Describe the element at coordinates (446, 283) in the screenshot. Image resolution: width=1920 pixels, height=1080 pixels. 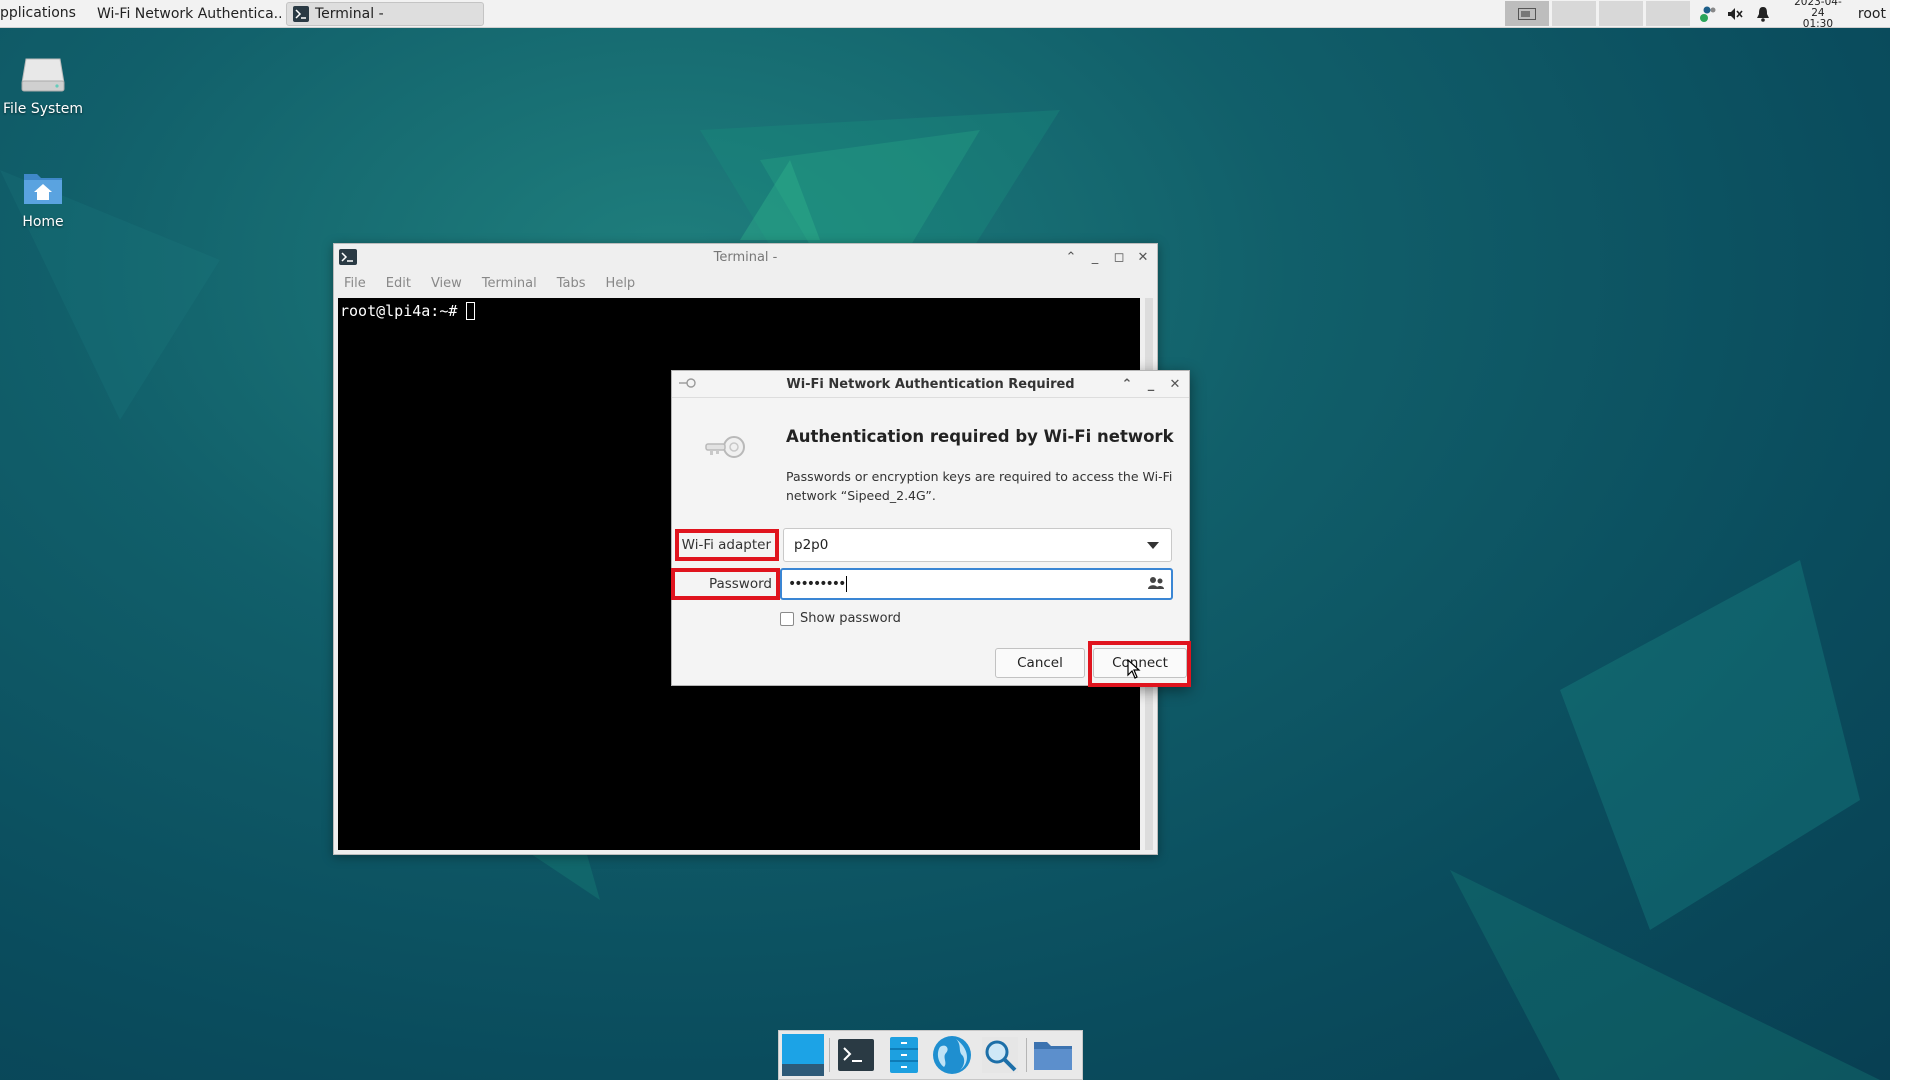
I see `menu-view: View` at that location.